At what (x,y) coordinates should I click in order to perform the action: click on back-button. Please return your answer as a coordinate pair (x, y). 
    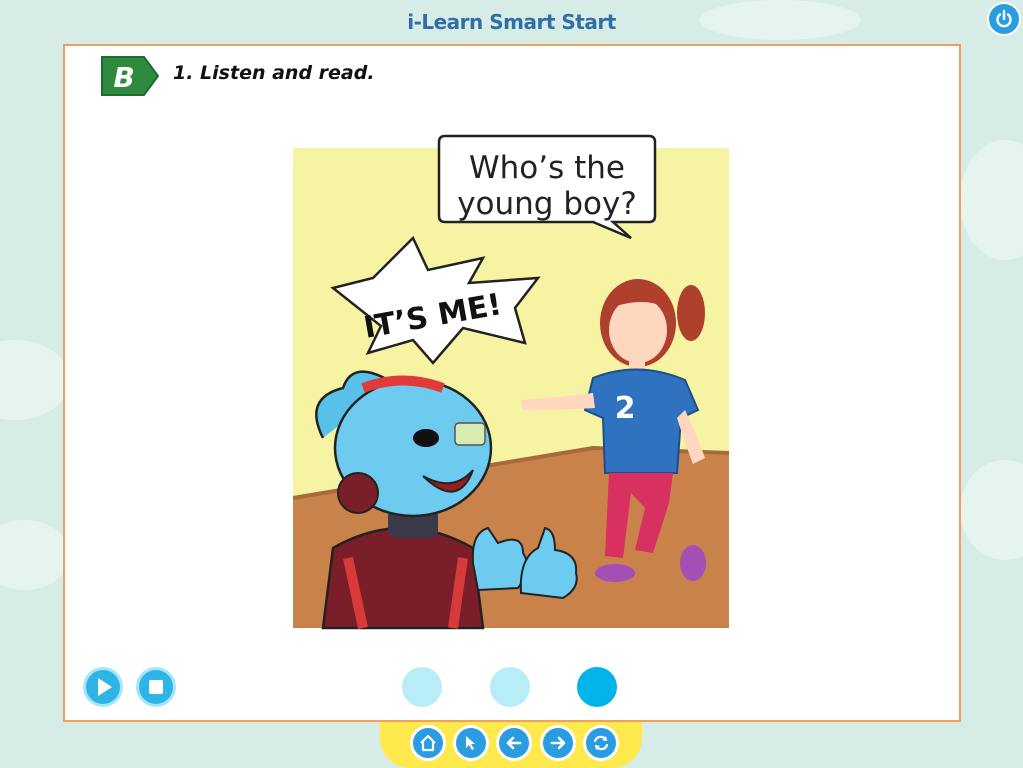
    Looking at the image, I should click on (514, 743).